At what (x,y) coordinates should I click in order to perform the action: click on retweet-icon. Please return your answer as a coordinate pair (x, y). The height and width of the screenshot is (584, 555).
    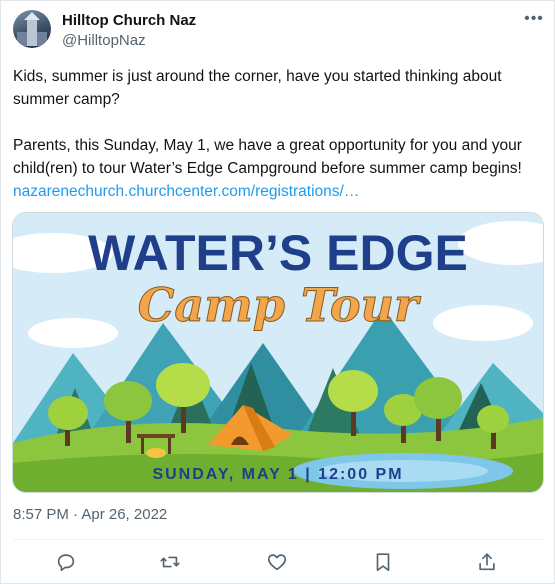
    Looking at the image, I should click on (170, 562).